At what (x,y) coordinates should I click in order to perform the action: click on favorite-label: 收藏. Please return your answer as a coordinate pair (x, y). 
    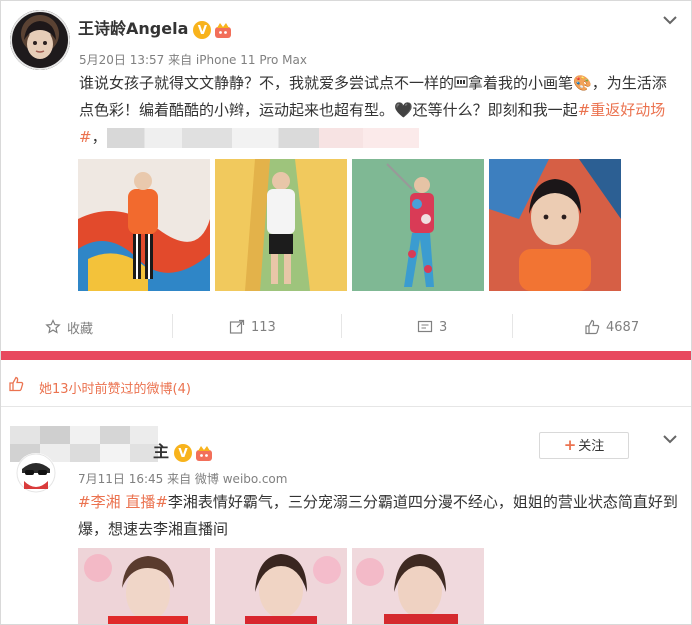
    Looking at the image, I should click on (80, 329).